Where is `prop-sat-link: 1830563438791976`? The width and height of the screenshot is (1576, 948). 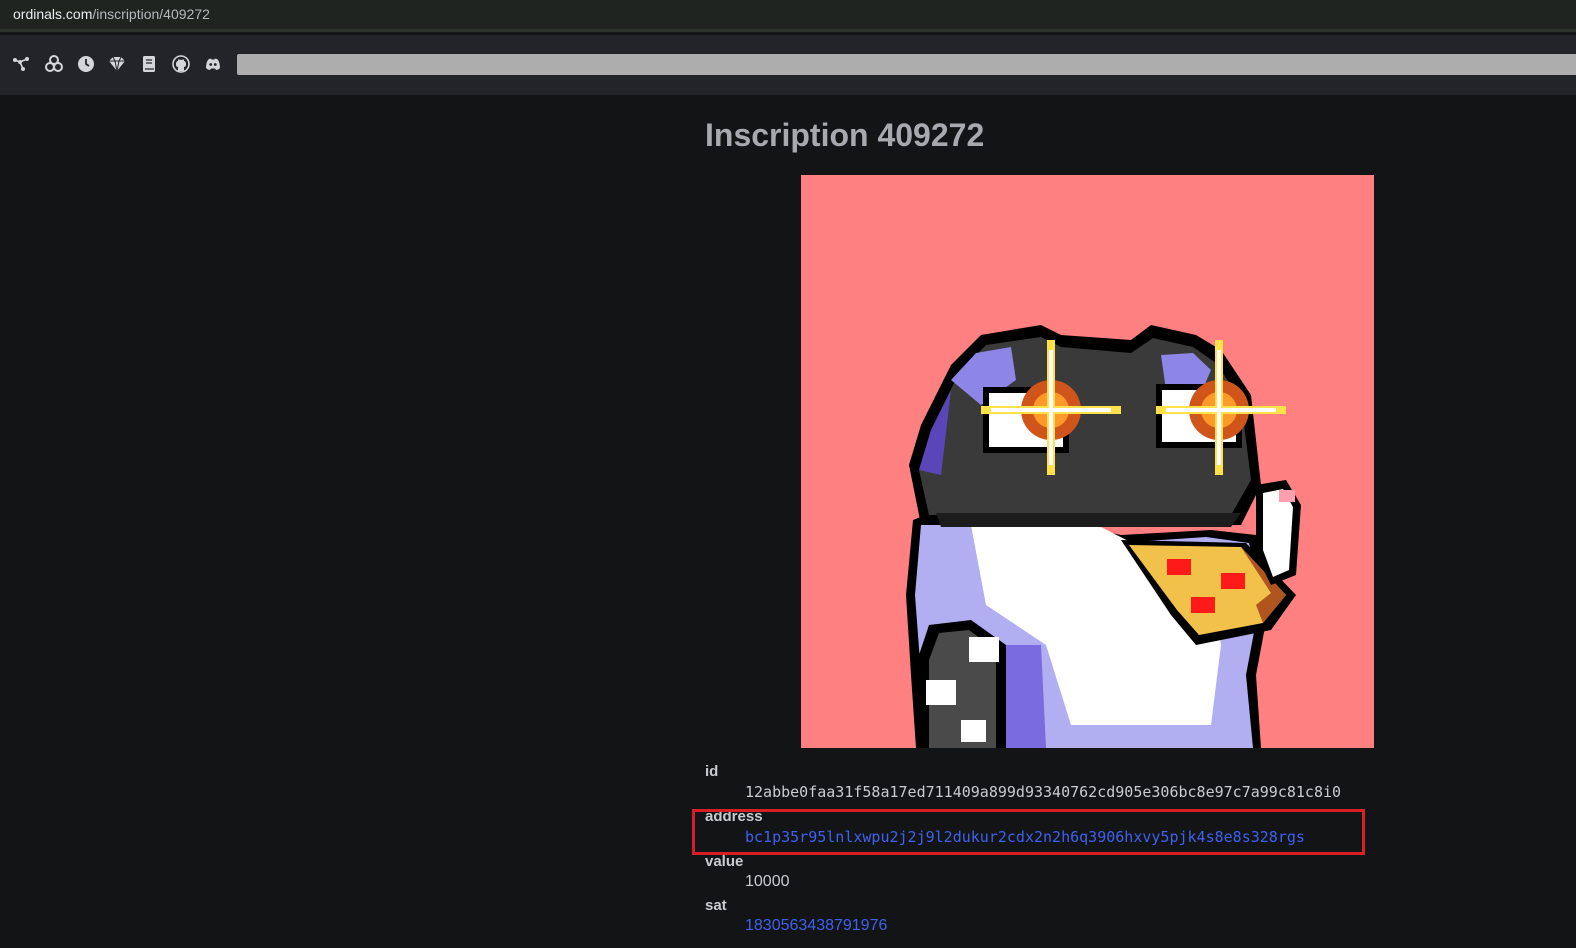
prop-sat-link: 1830563438791976 is located at coordinates (816, 925).